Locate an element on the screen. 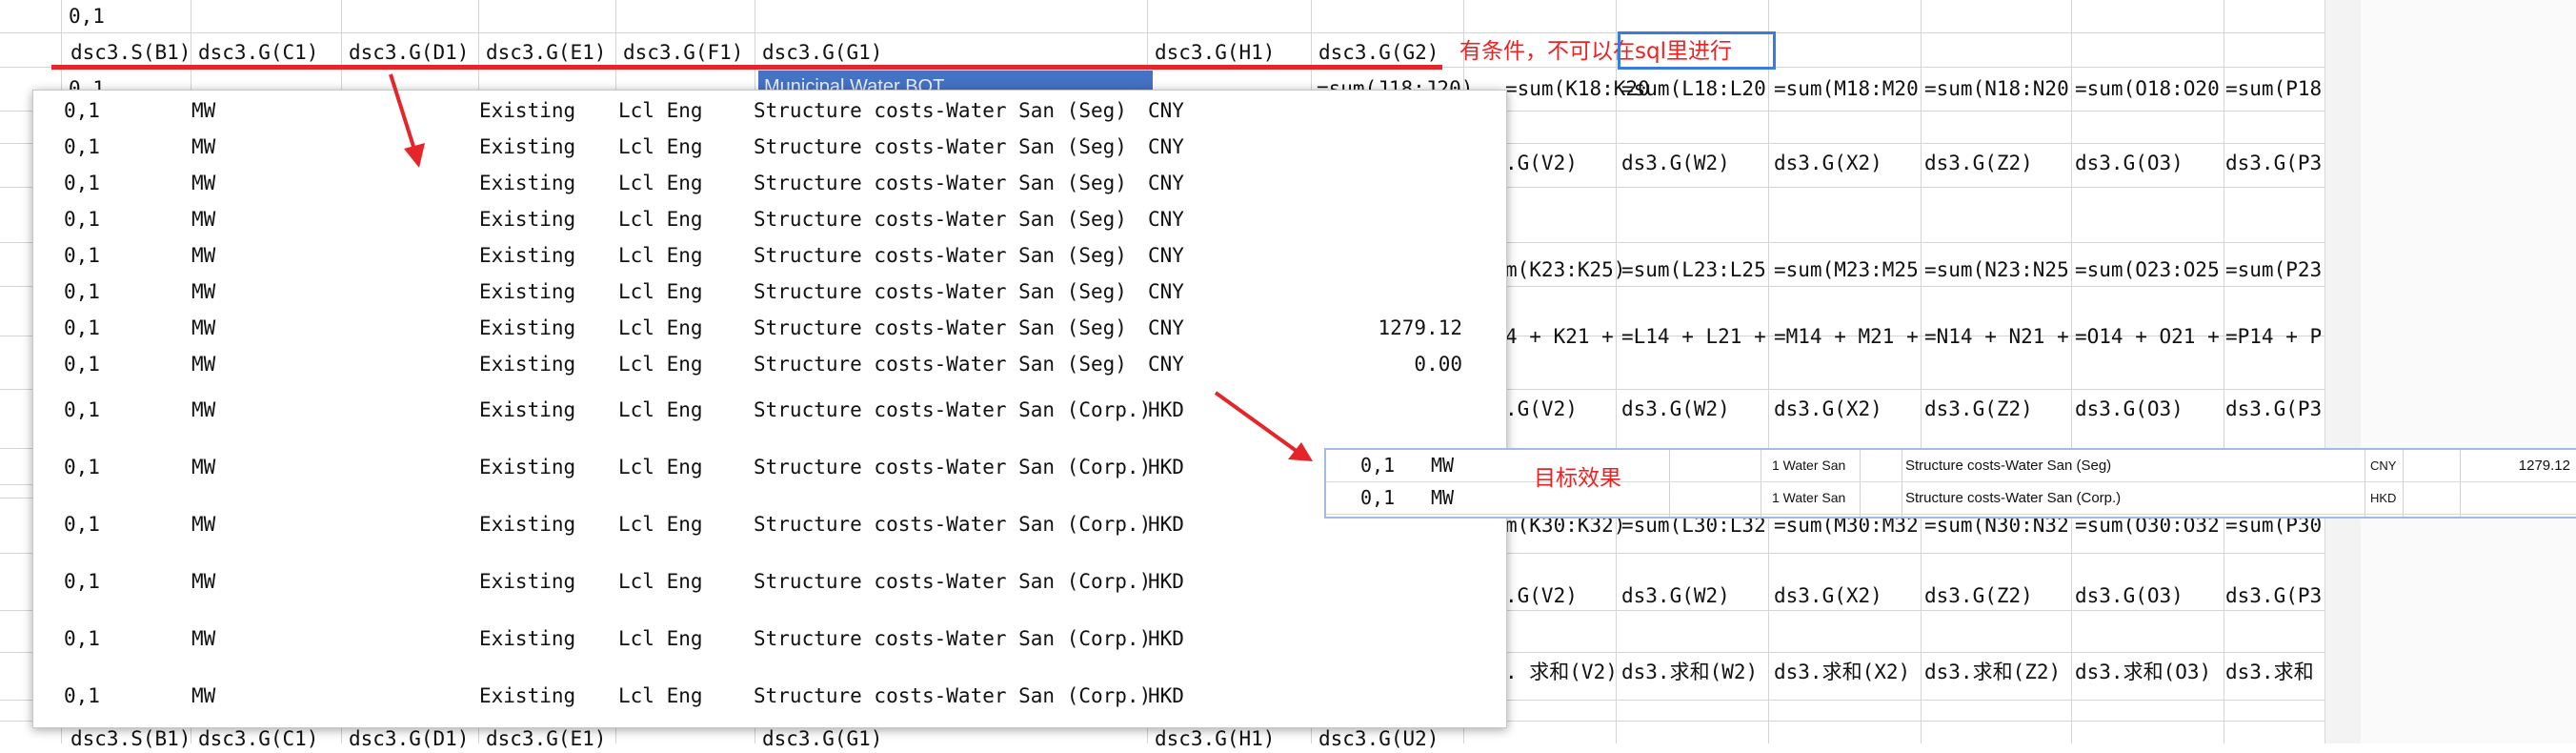 The height and width of the screenshot is (753, 2576). arrow-right-icon is located at coordinates (1263, 426).